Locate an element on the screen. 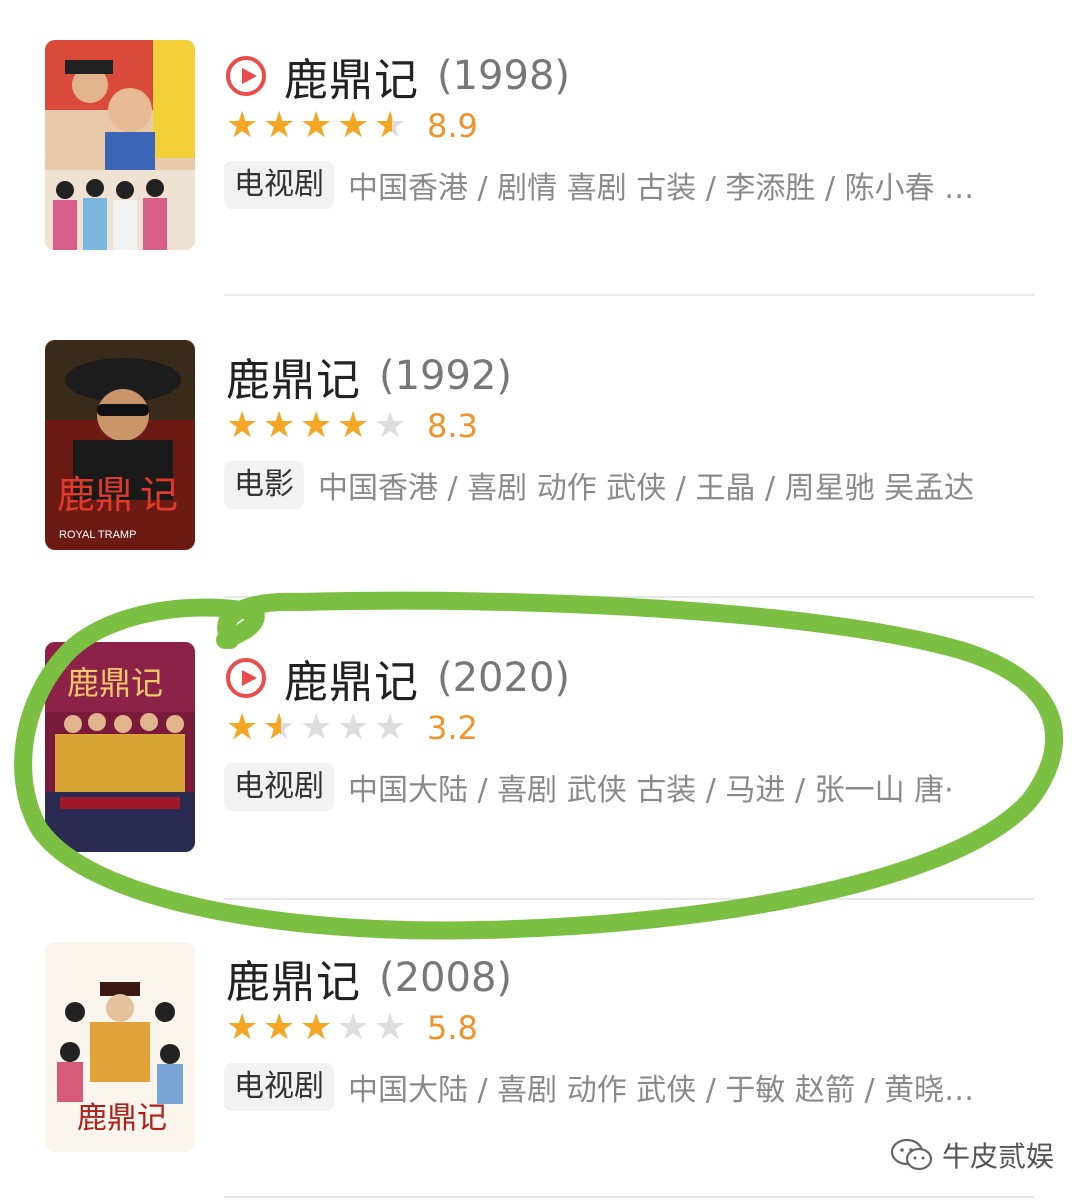  rating-score: 8.9 is located at coordinates (452, 126).